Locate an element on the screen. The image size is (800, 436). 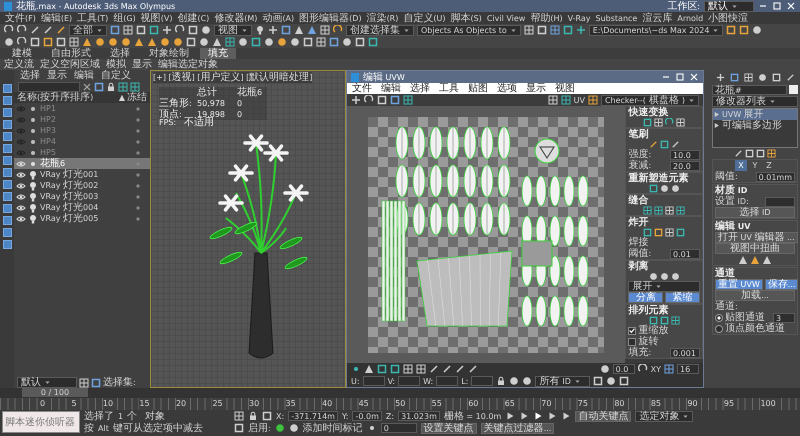
menu-item: 显示 is located at coordinates (536, 88).